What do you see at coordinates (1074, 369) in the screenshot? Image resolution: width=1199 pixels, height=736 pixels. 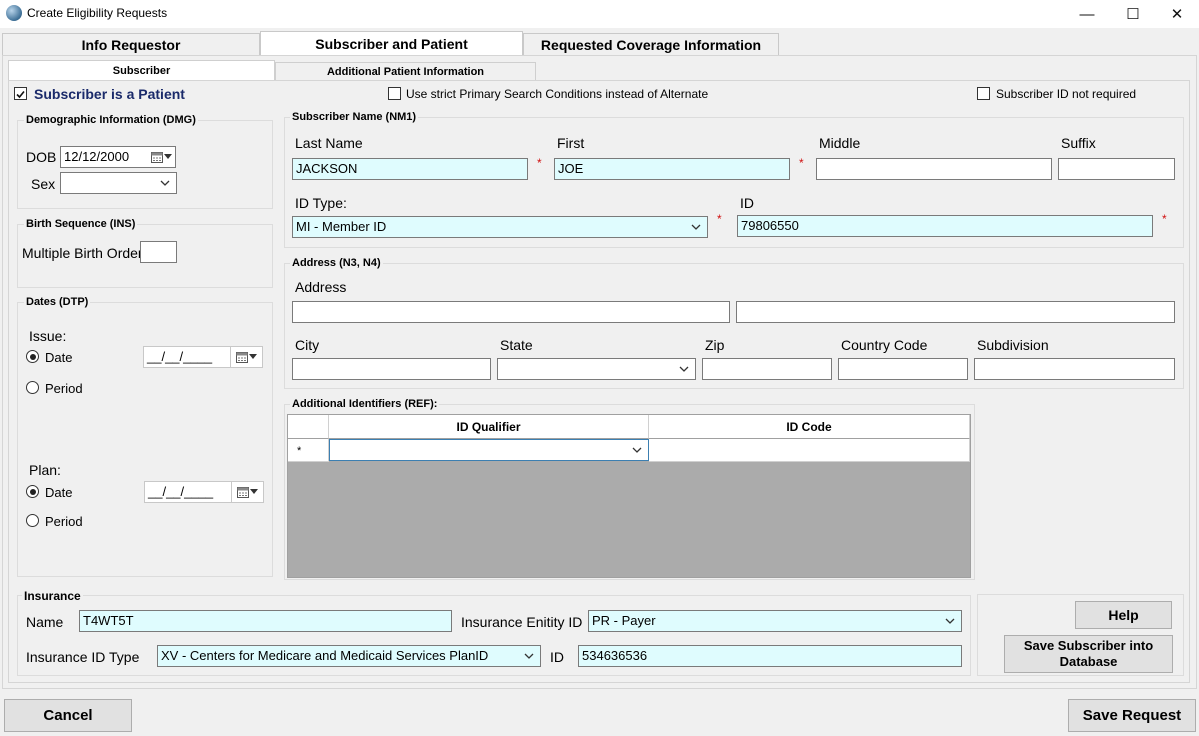 I see `subdivision-input` at bounding box center [1074, 369].